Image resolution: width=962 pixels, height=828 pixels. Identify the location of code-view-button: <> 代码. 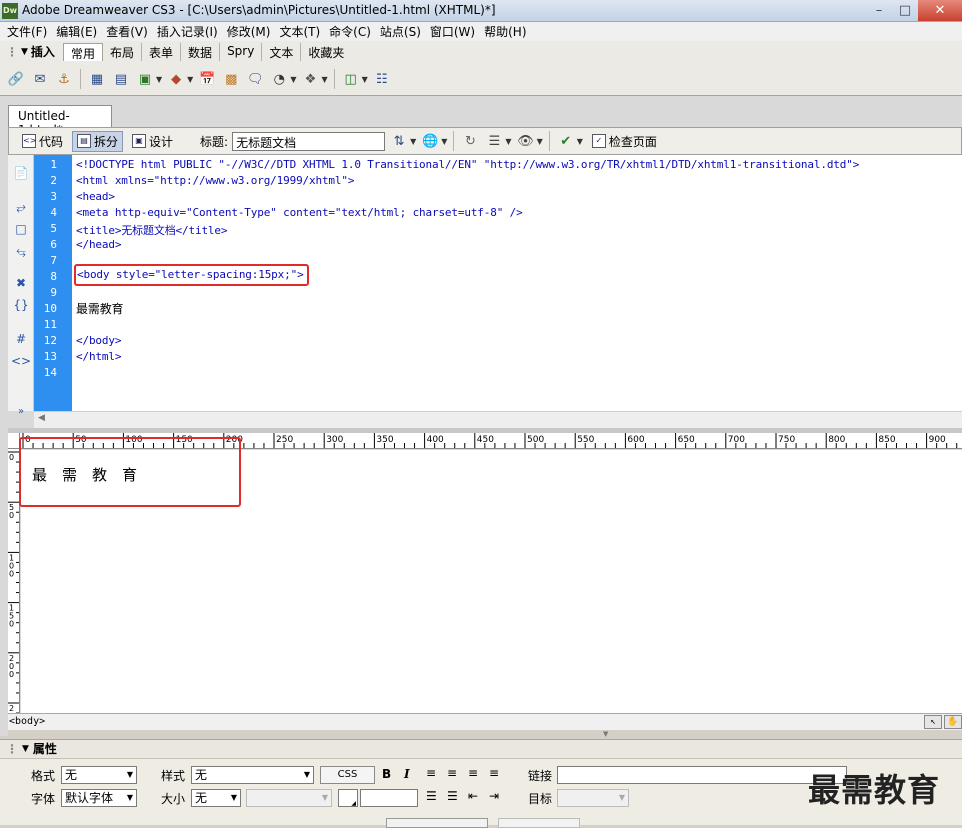
(42, 141).